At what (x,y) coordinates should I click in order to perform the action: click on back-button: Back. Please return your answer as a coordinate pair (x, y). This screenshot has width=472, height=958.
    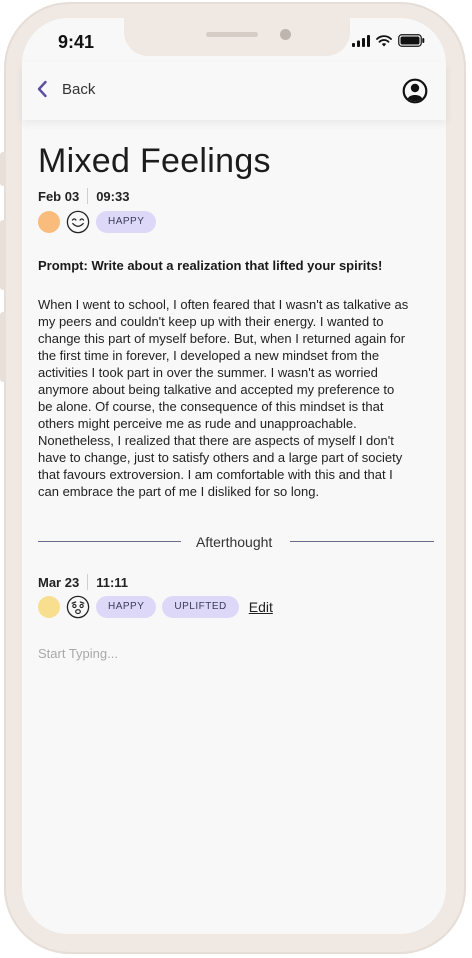
    Looking at the image, I should click on (65, 89).